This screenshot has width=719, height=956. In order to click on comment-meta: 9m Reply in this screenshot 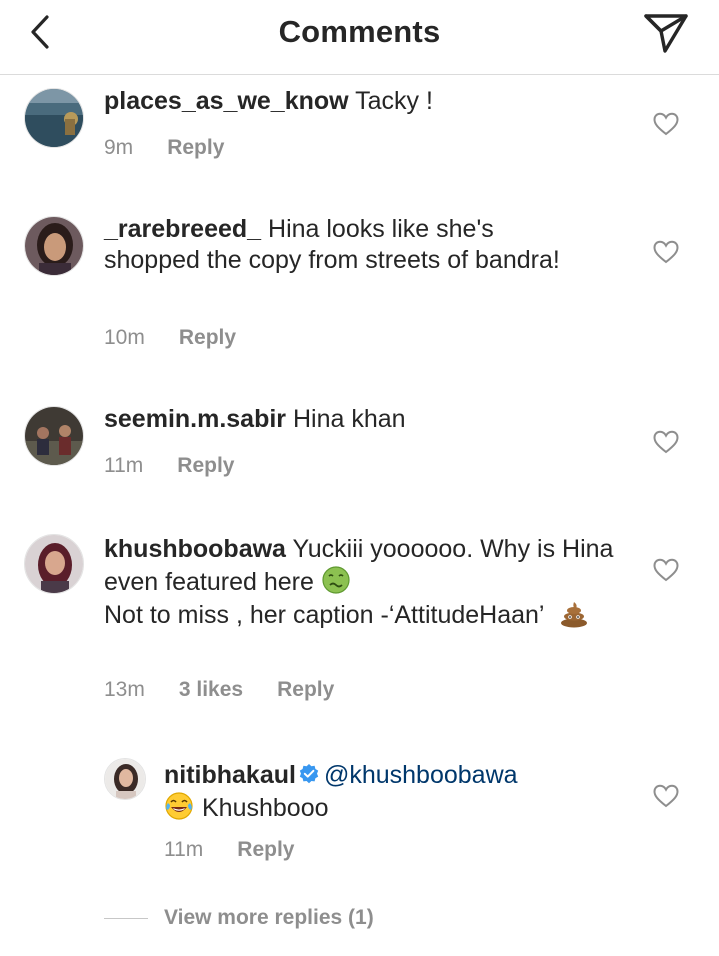, I will do `click(164, 148)`.